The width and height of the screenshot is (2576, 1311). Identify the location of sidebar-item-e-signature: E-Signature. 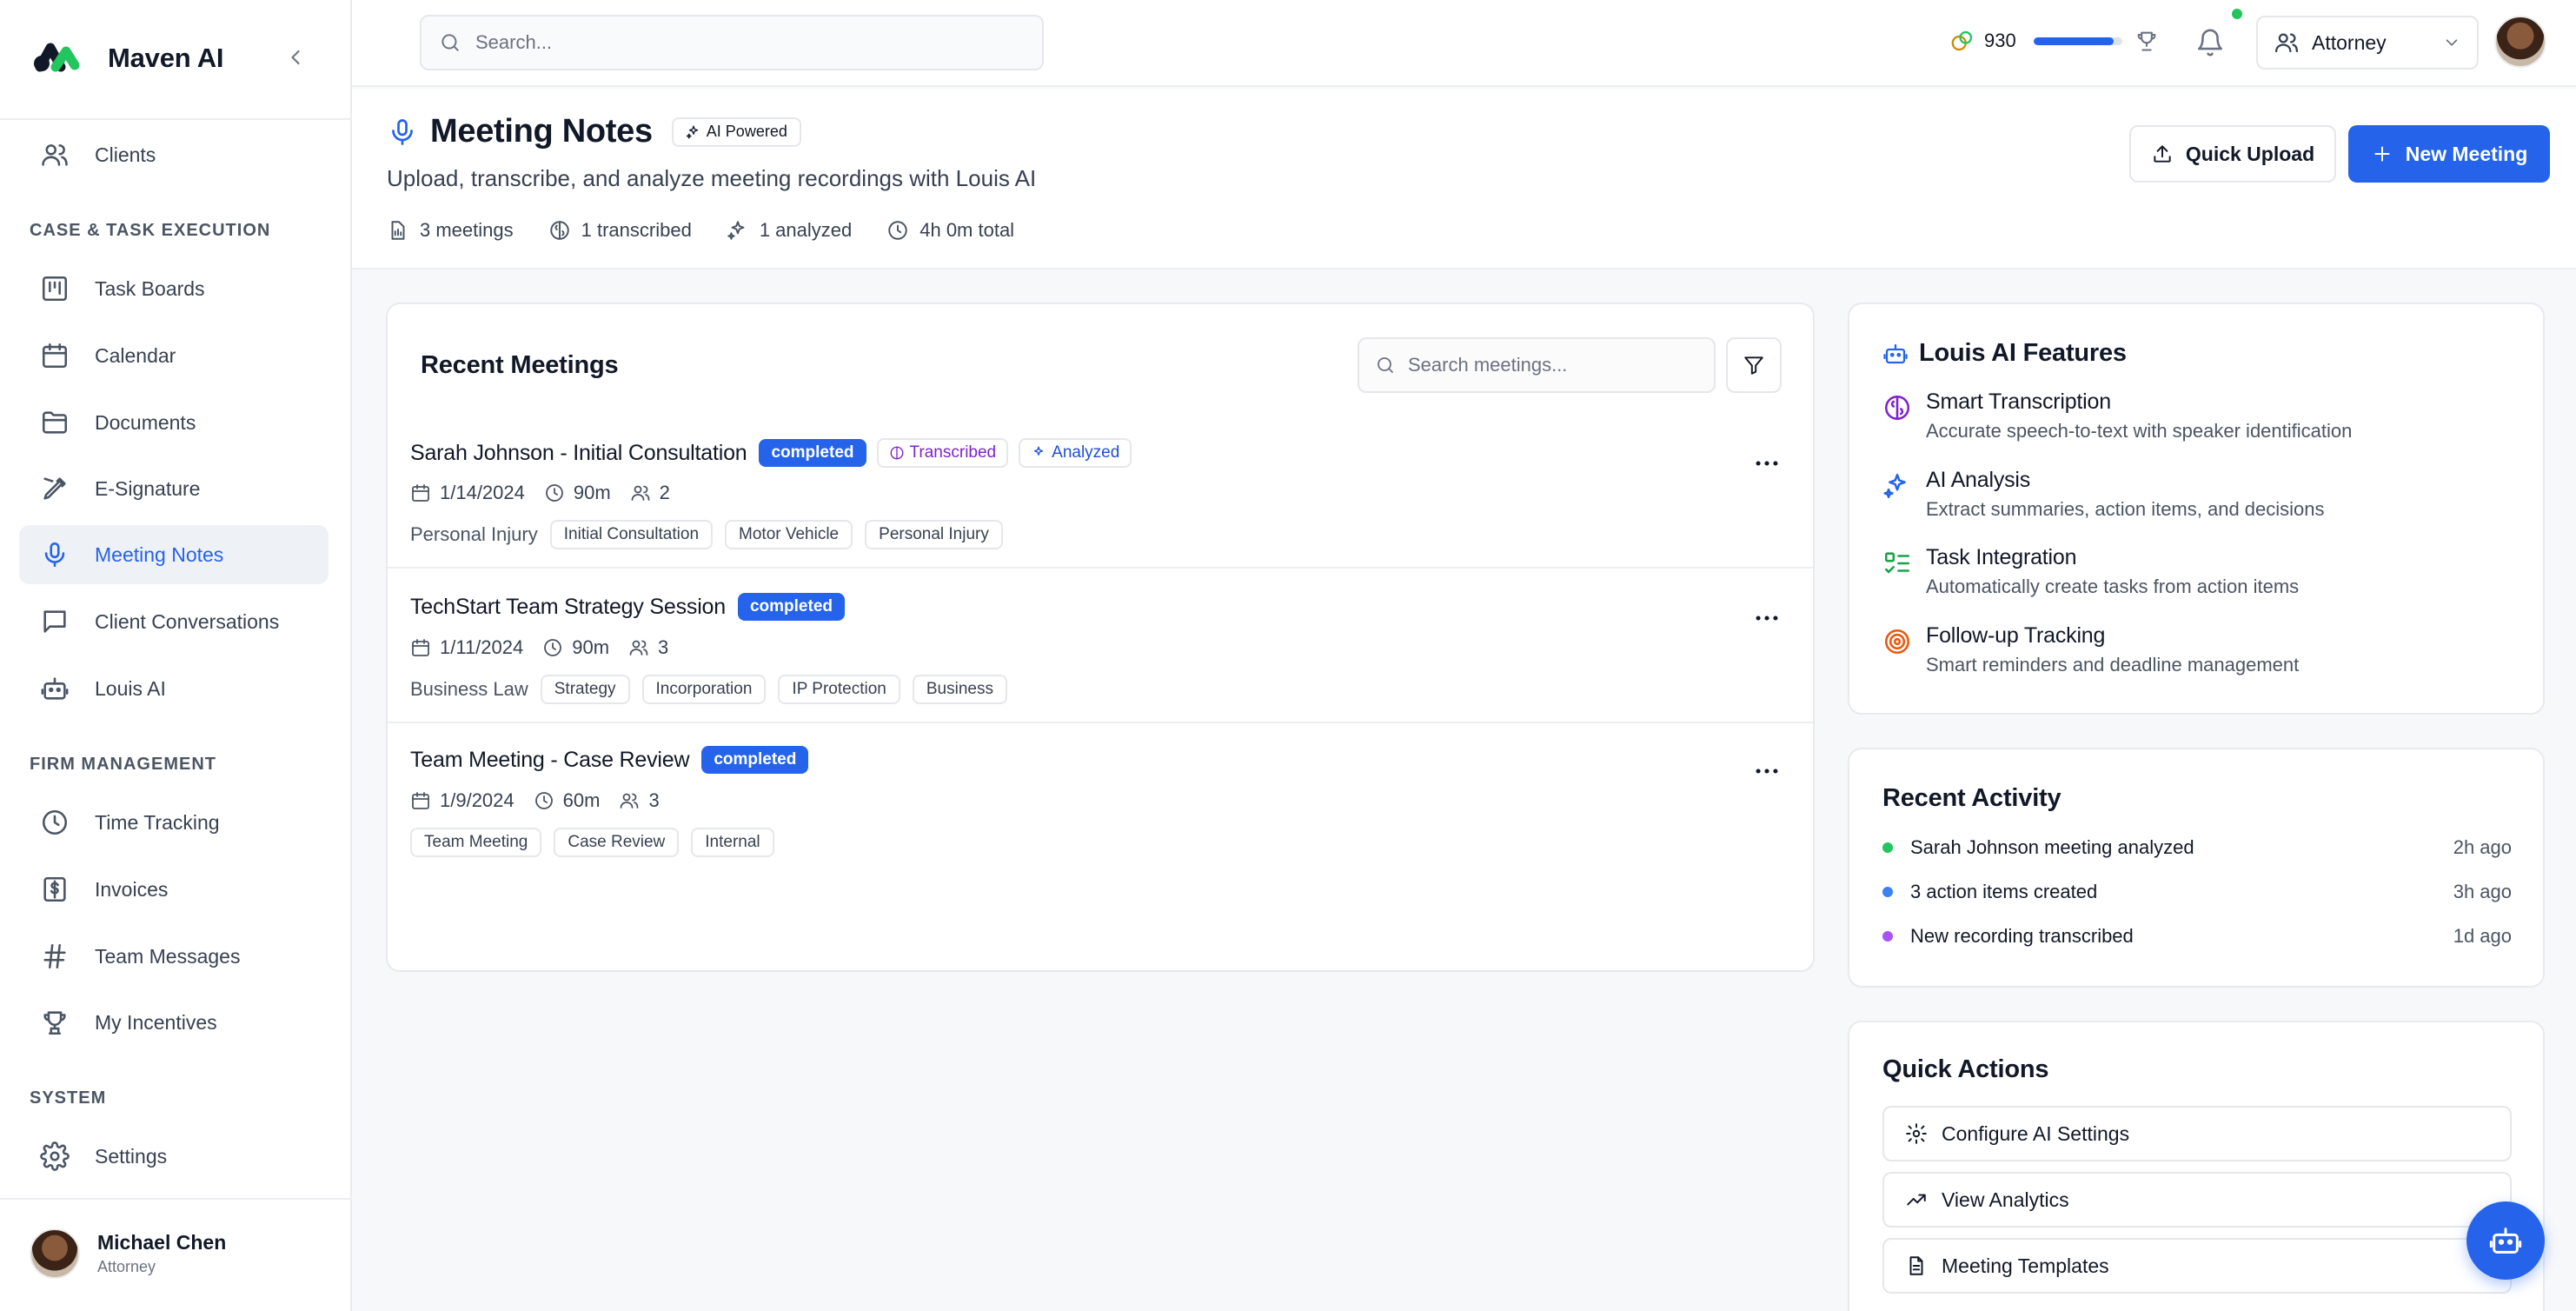
(174, 488).